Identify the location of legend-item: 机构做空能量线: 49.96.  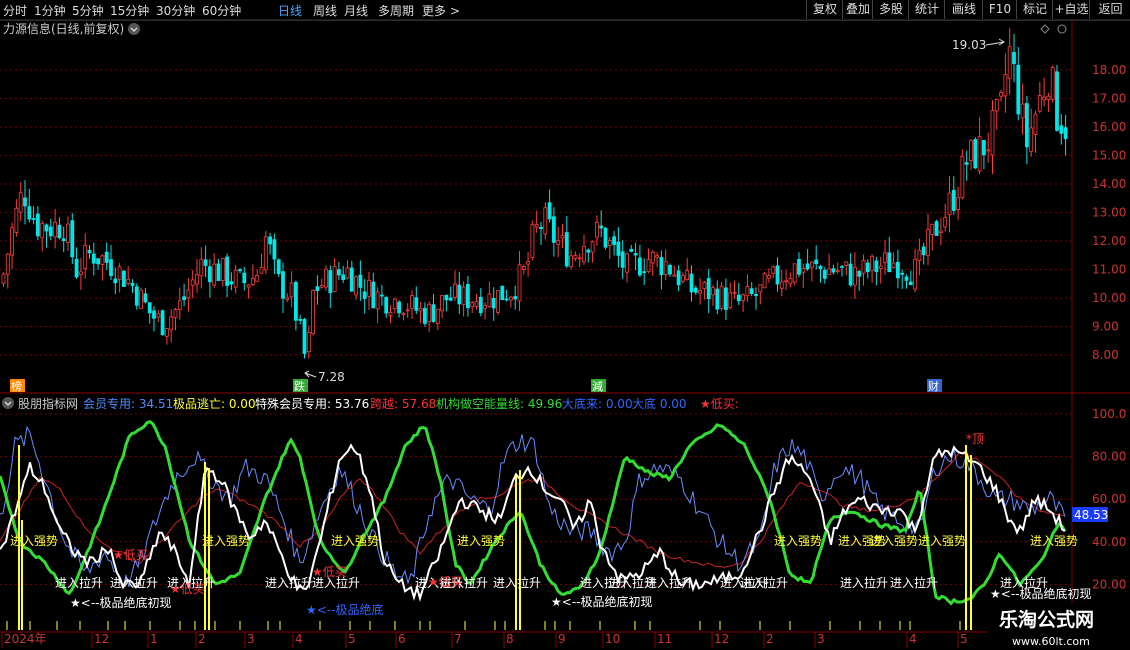
(499, 403).